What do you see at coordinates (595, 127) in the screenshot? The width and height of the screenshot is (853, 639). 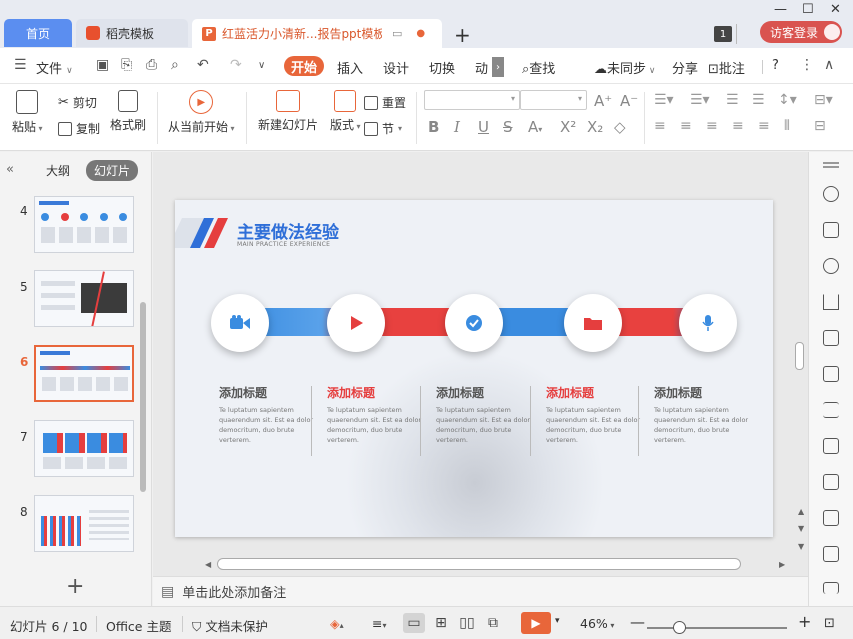 I see `subscript-icon: X₂` at bounding box center [595, 127].